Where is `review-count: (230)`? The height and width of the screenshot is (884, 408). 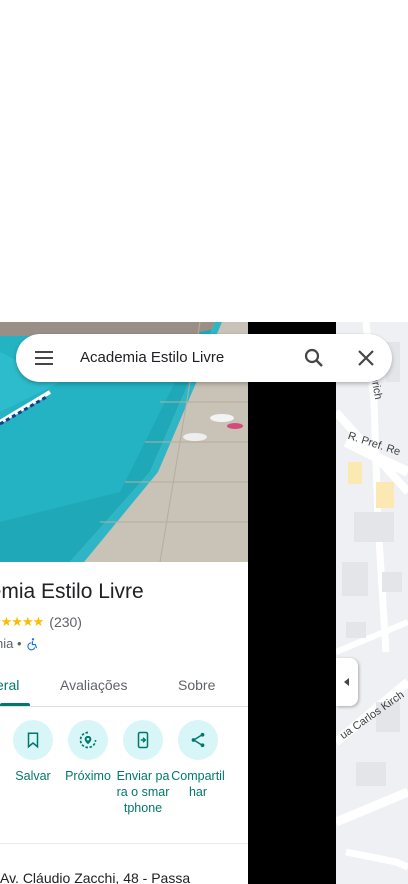
review-count: (230) is located at coordinates (65, 622).